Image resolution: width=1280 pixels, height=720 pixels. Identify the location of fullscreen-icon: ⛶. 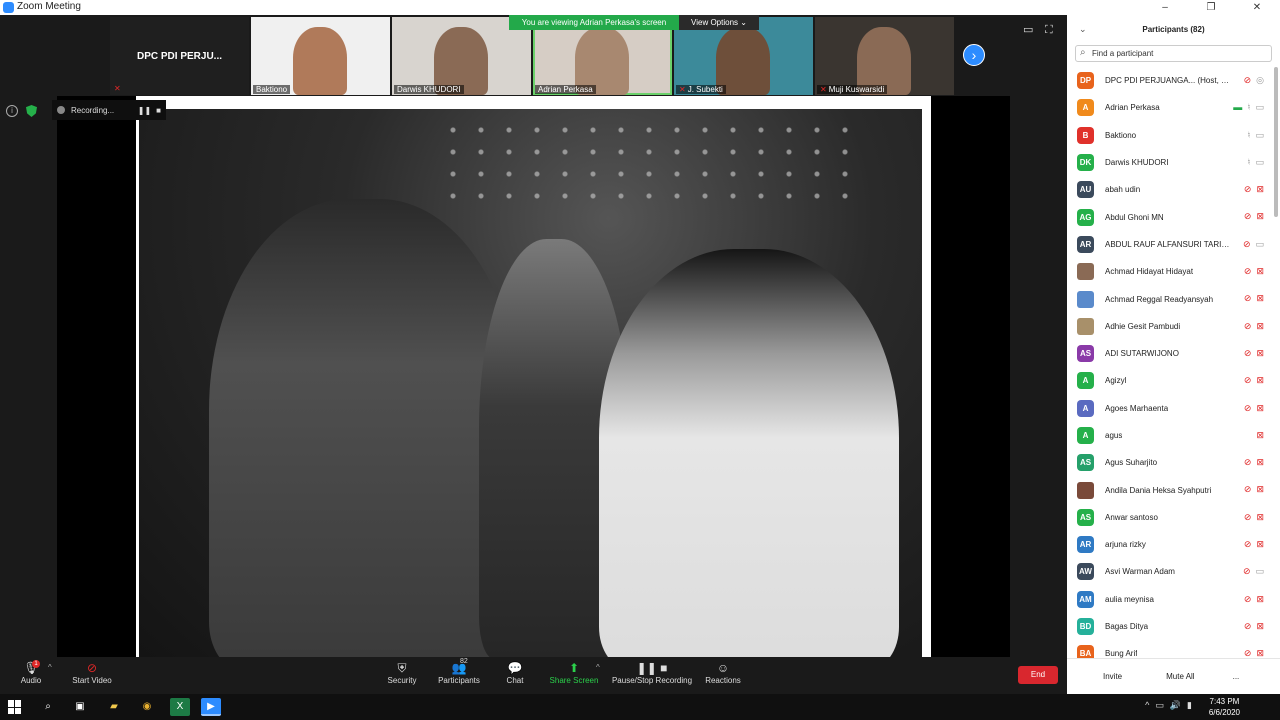
(1052, 30).